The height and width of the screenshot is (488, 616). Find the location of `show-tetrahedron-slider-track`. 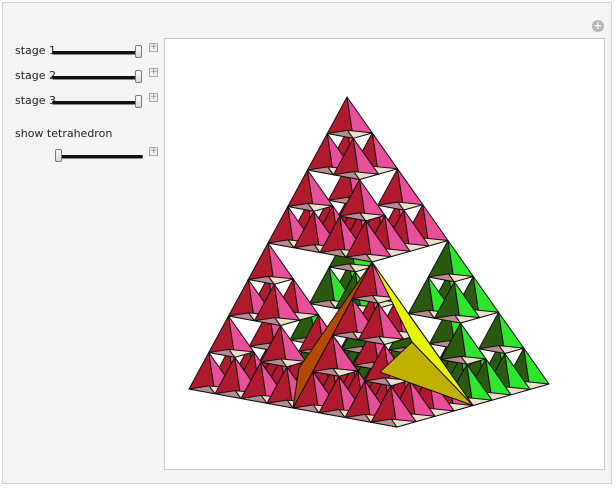

show-tetrahedron-slider-track is located at coordinates (99, 156).